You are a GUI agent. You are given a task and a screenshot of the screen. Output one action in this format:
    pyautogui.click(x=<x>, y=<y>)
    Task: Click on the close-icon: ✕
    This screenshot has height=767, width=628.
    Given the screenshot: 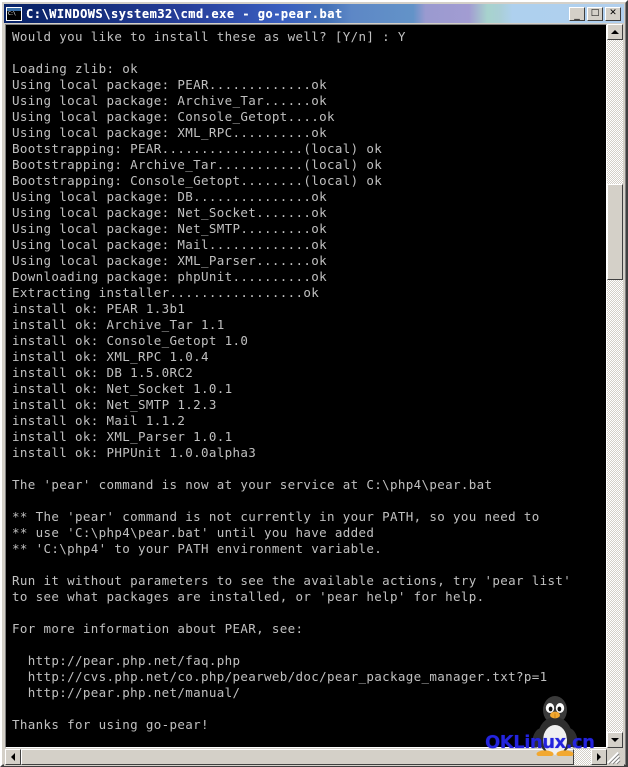 What is the action you would take?
    pyautogui.click(x=613, y=13)
    